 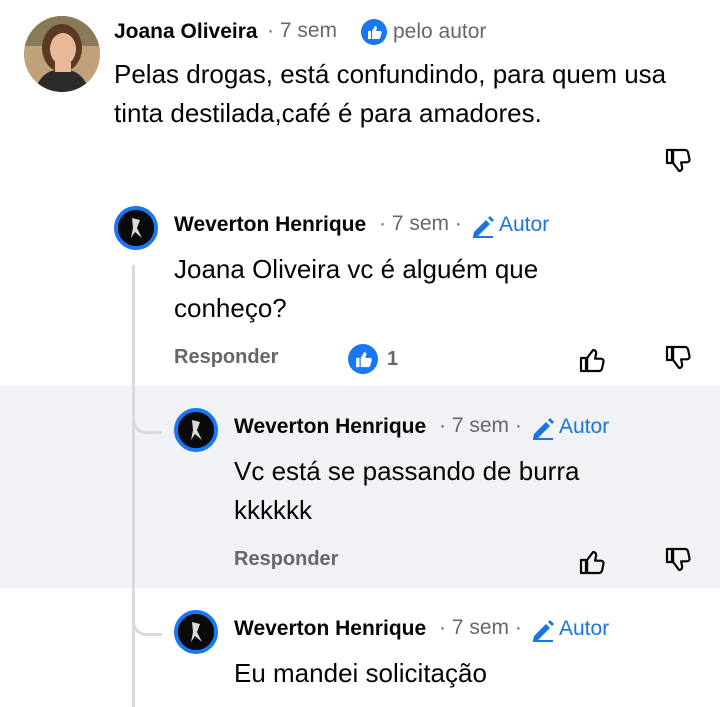 What do you see at coordinates (407, 490) in the screenshot?
I see `comment-text: Vc está se passando de burra kkkkkk` at bounding box center [407, 490].